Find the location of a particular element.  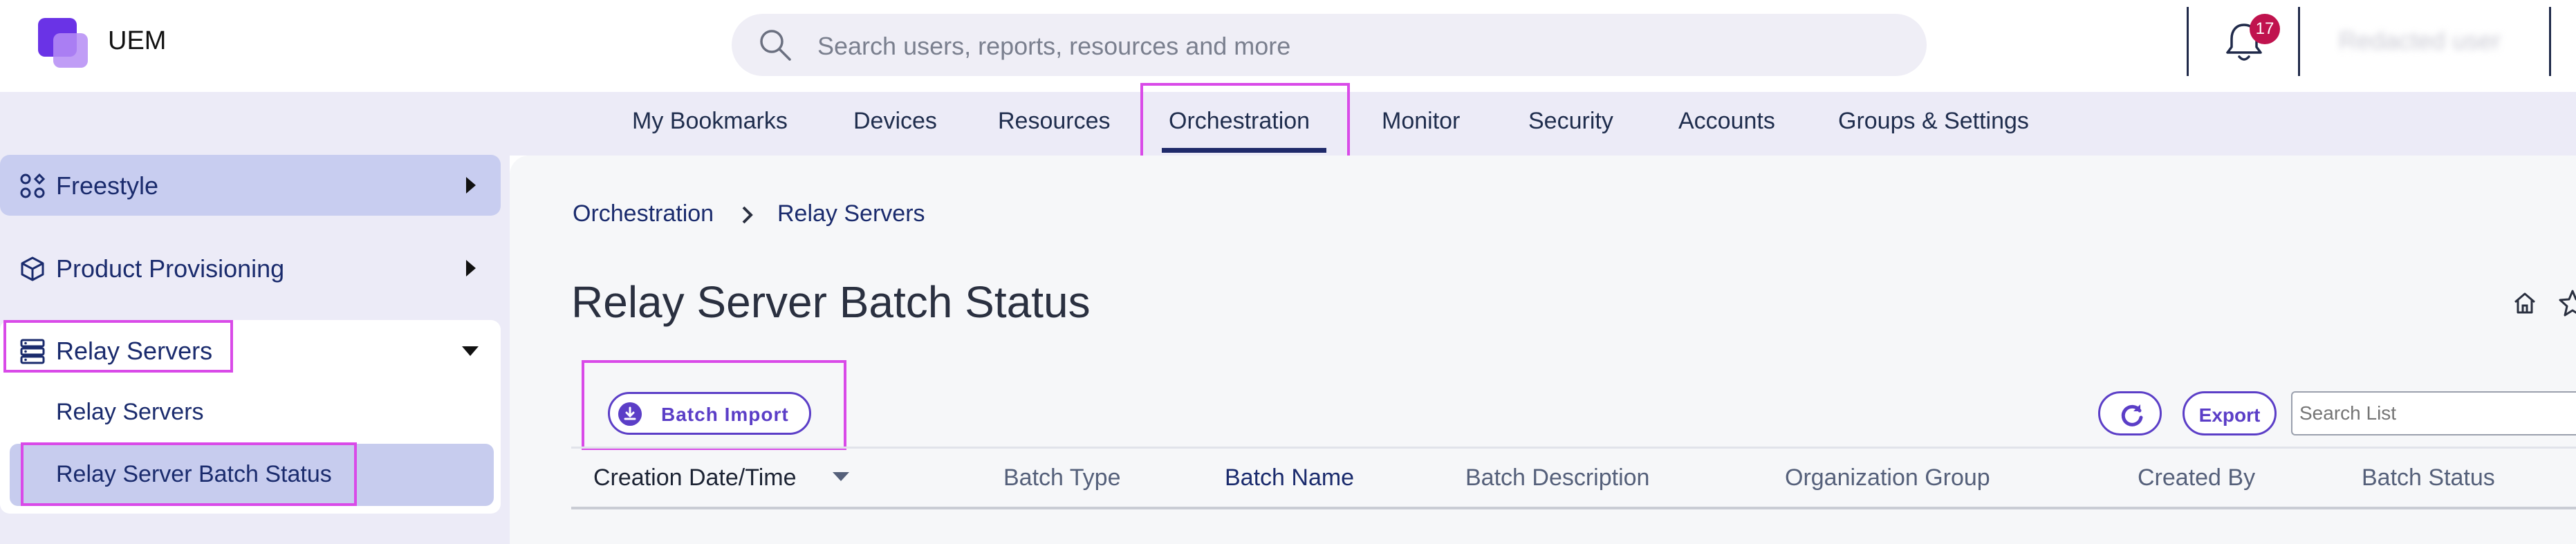

caret-down-icon is located at coordinates (471, 351).